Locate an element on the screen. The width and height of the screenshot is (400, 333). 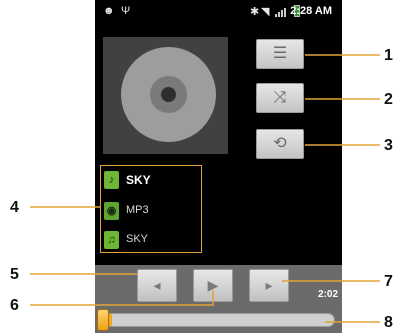
repeat-icon: ⟲ is located at coordinates (280, 143).